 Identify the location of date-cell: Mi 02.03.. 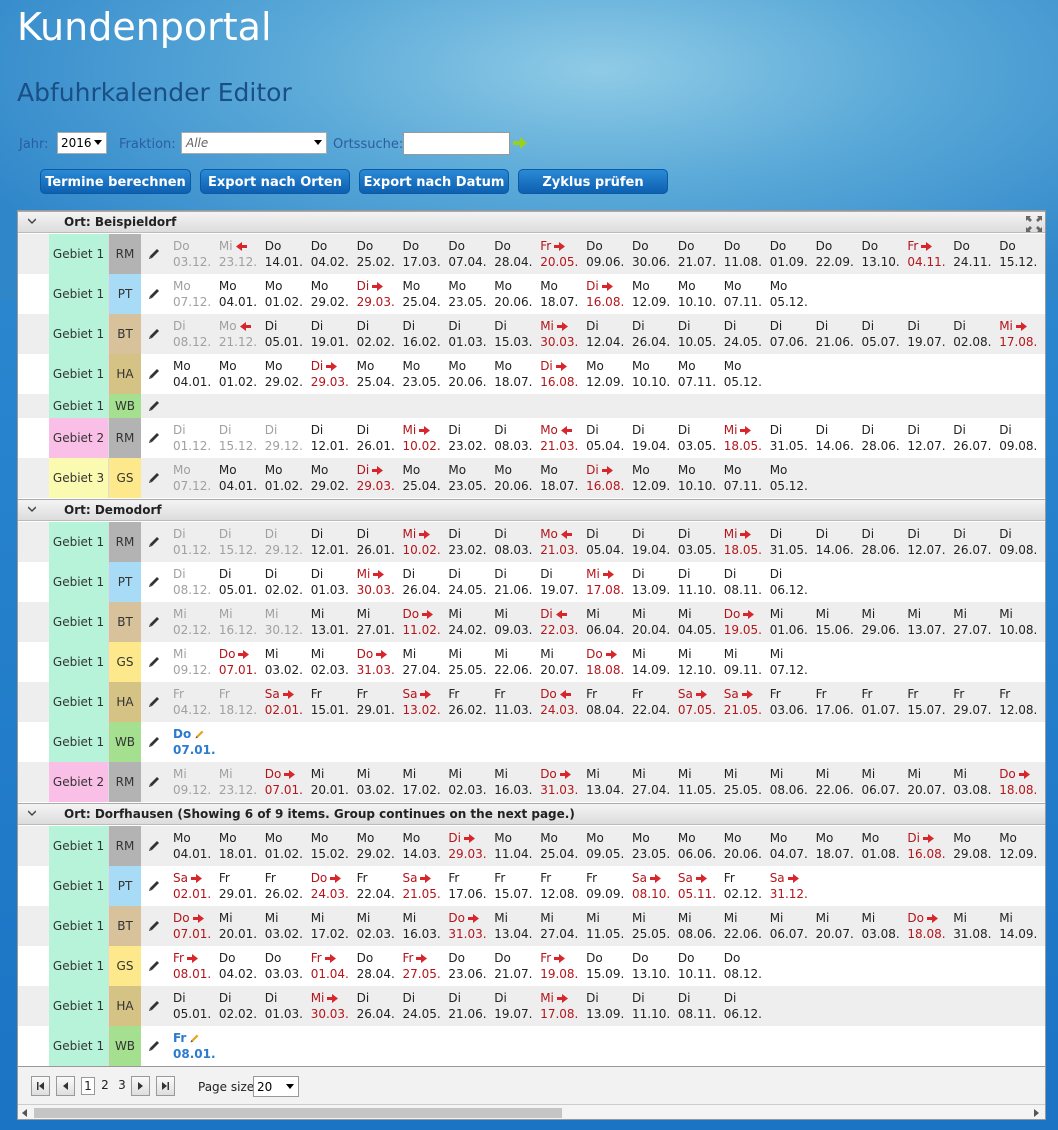
(467, 782).